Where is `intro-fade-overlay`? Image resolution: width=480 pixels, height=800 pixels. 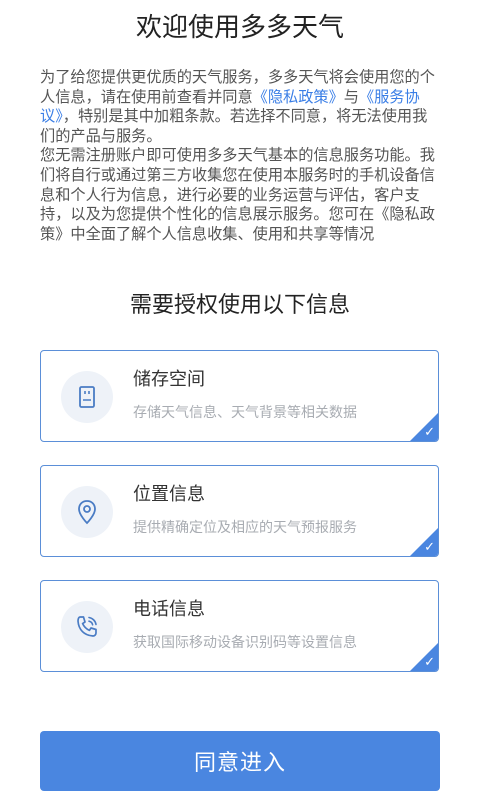 intro-fade-overlay is located at coordinates (241, 253).